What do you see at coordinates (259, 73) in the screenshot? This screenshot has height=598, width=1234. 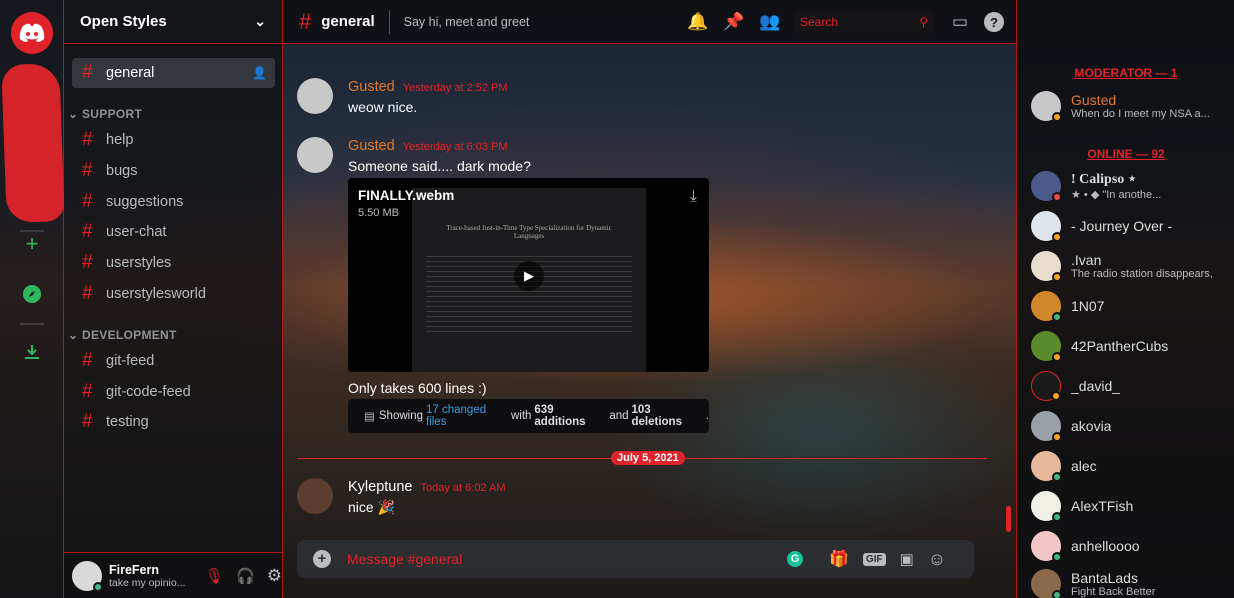 I see `invite-icon: 👤` at bounding box center [259, 73].